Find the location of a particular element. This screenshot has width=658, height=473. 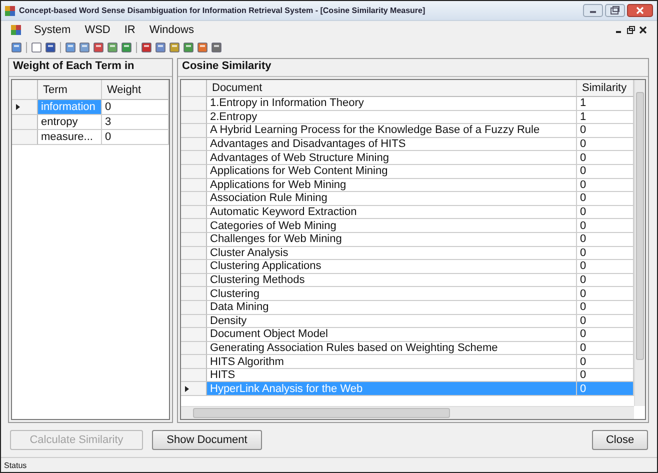

table-row: Challenges for Web Mining 0 is located at coordinates (407, 239).